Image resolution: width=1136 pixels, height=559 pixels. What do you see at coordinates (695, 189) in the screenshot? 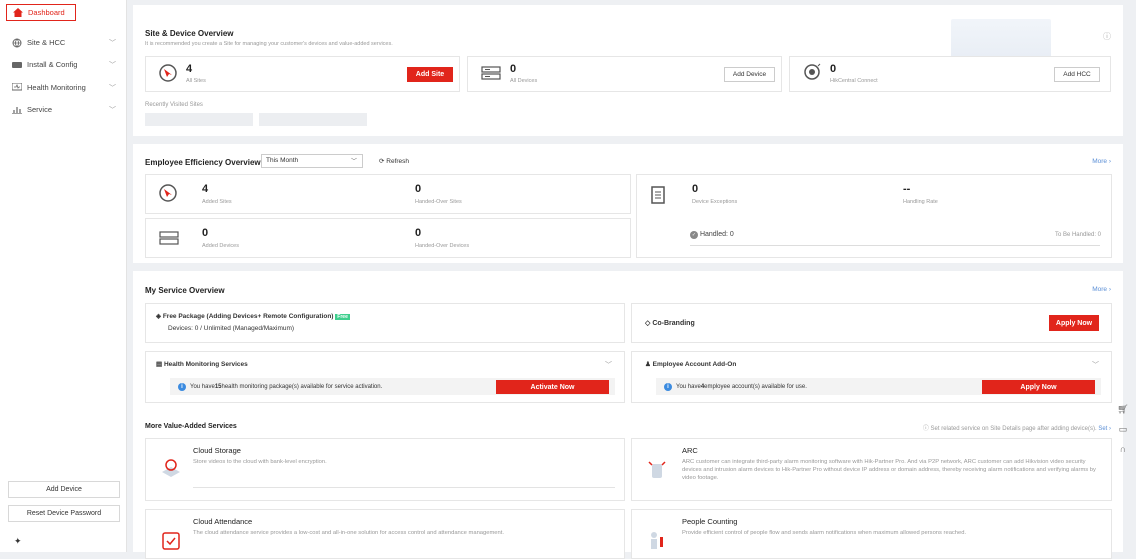
I see `exceptions-count: 0` at bounding box center [695, 189].